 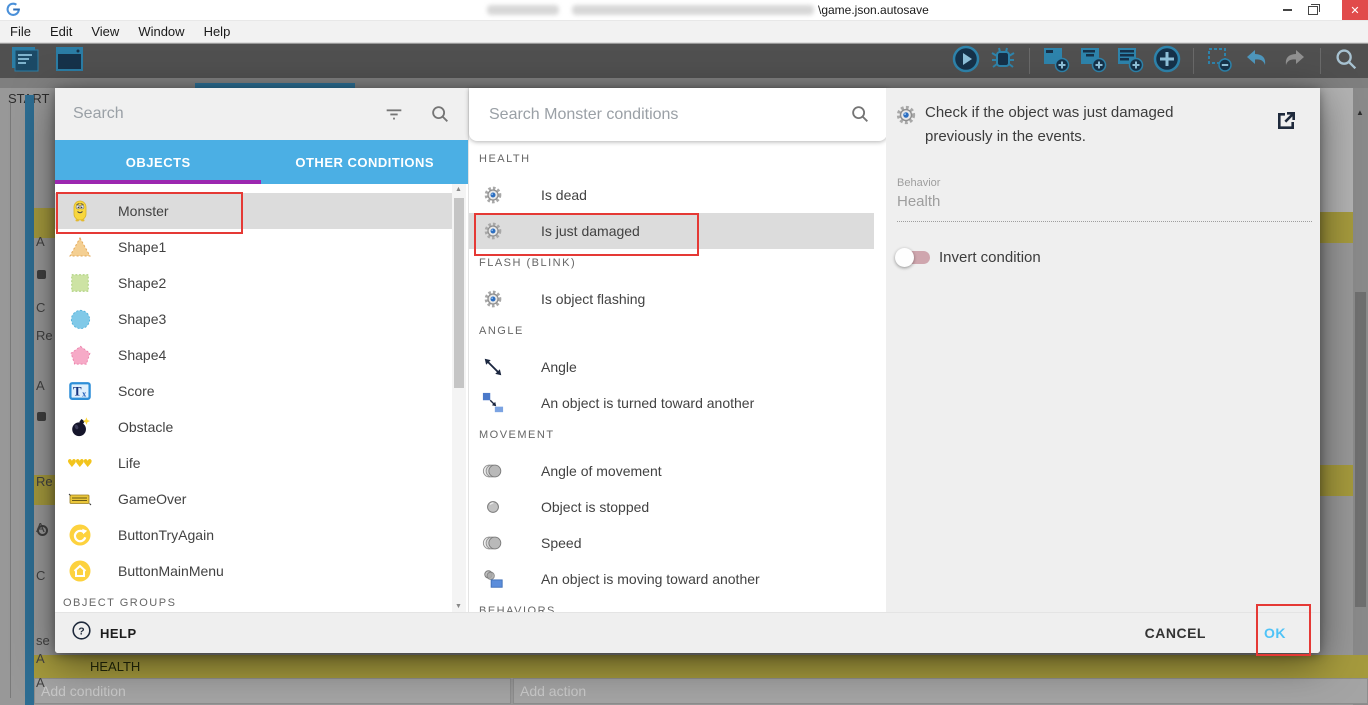 What do you see at coordinates (253, 427) in the screenshot?
I see `object-item-obstacle: Obstacle` at bounding box center [253, 427].